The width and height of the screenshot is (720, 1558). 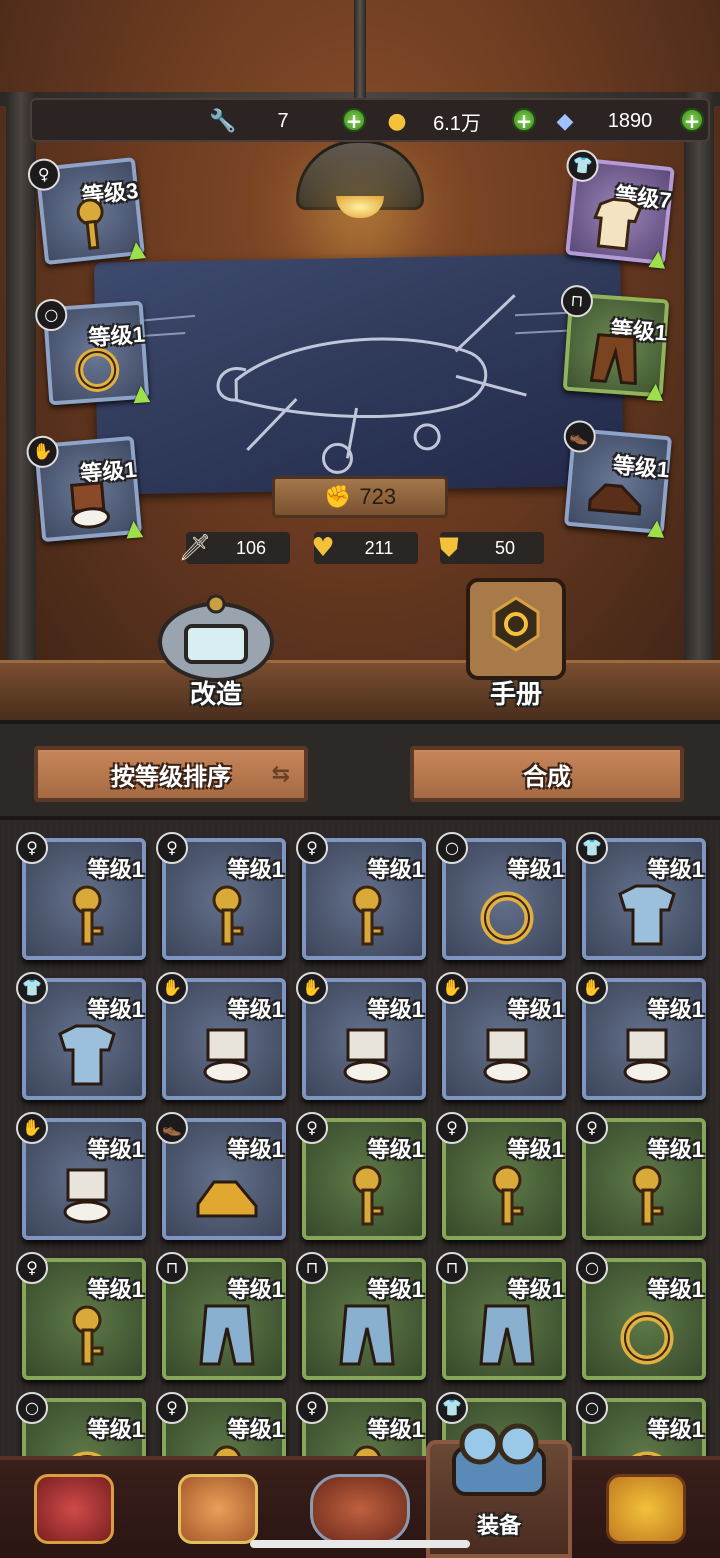 What do you see at coordinates (337, 496) in the screenshot?
I see `fist-icon: ✊` at bounding box center [337, 496].